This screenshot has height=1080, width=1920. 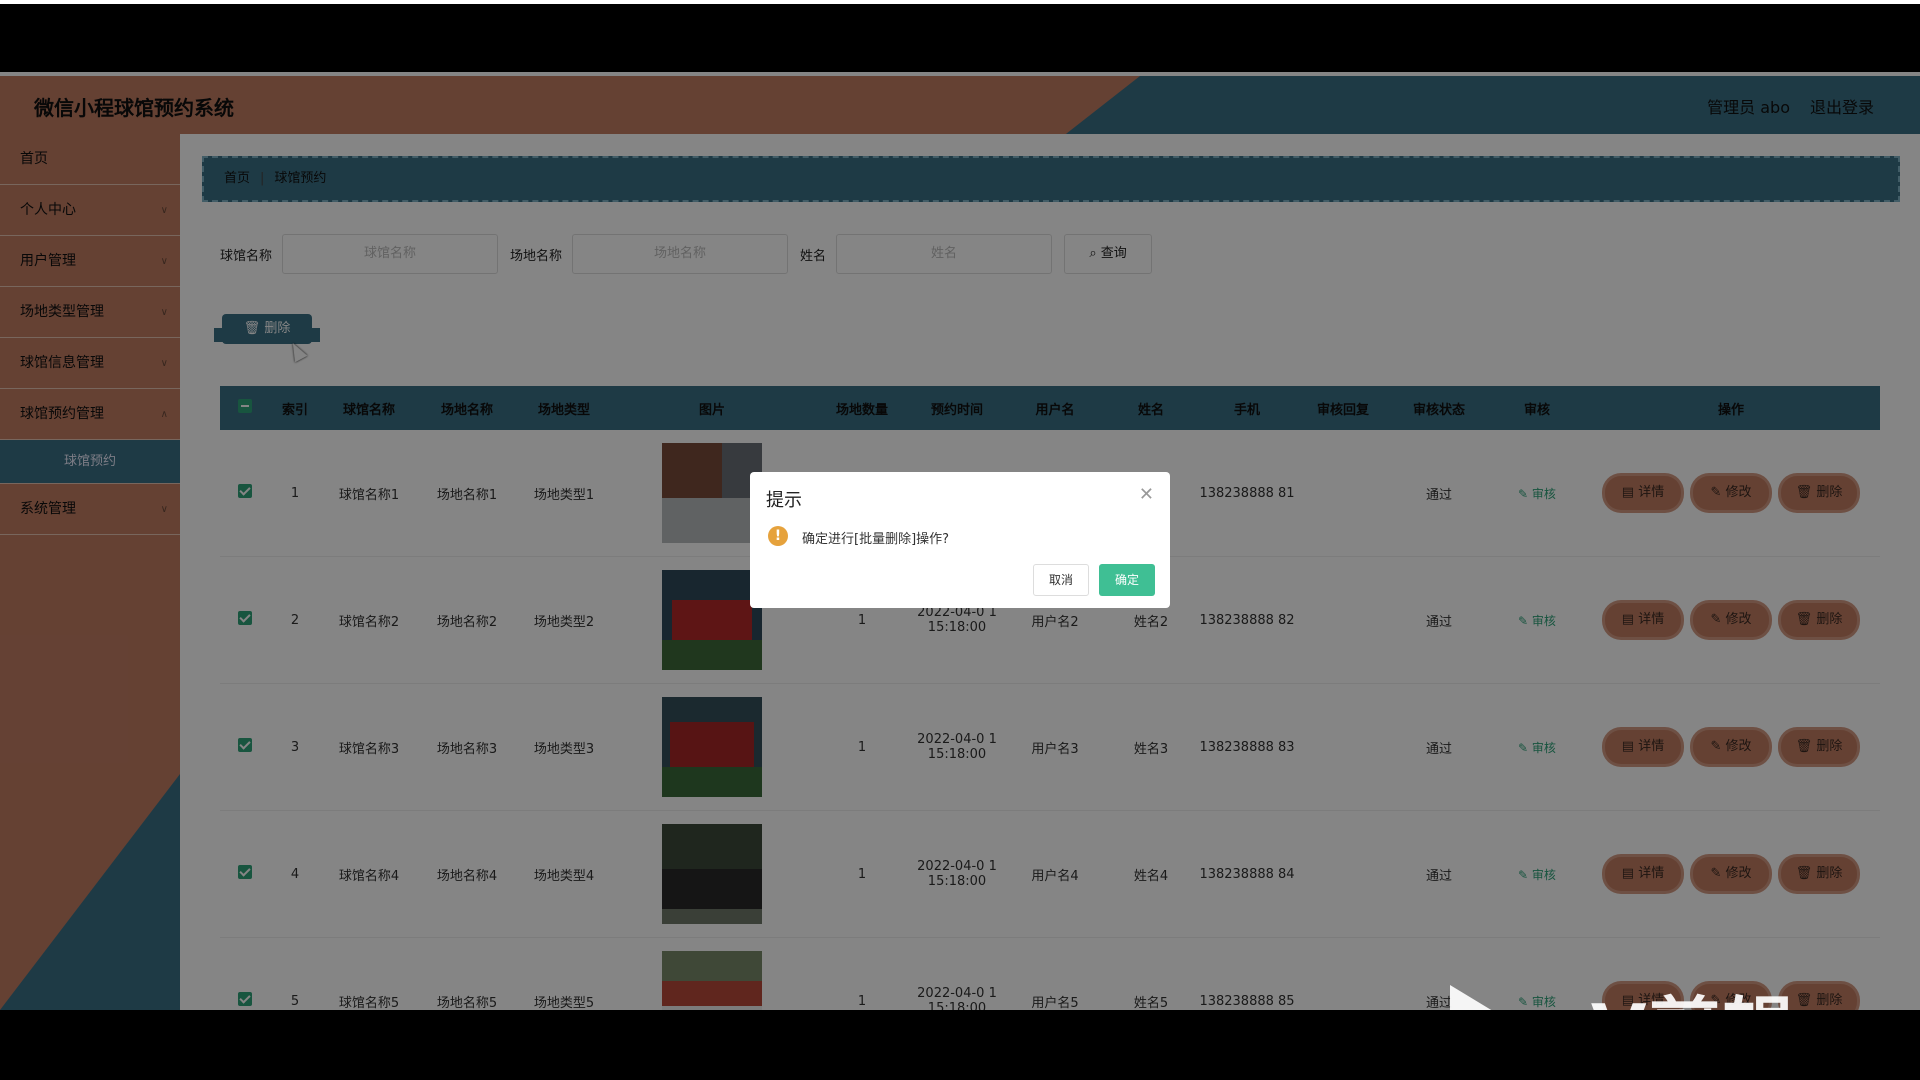 What do you see at coordinates (1668, 991) in the screenshot?
I see `watermark-text: eV剪辑` at bounding box center [1668, 991].